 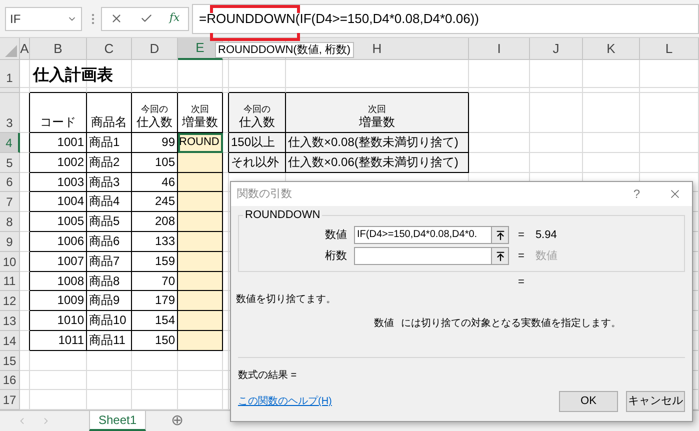 What do you see at coordinates (511, 323) in the screenshot?
I see `argument-help: には切り捨ての対象となる実数値を指定します。` at bounding box center [511, 323].